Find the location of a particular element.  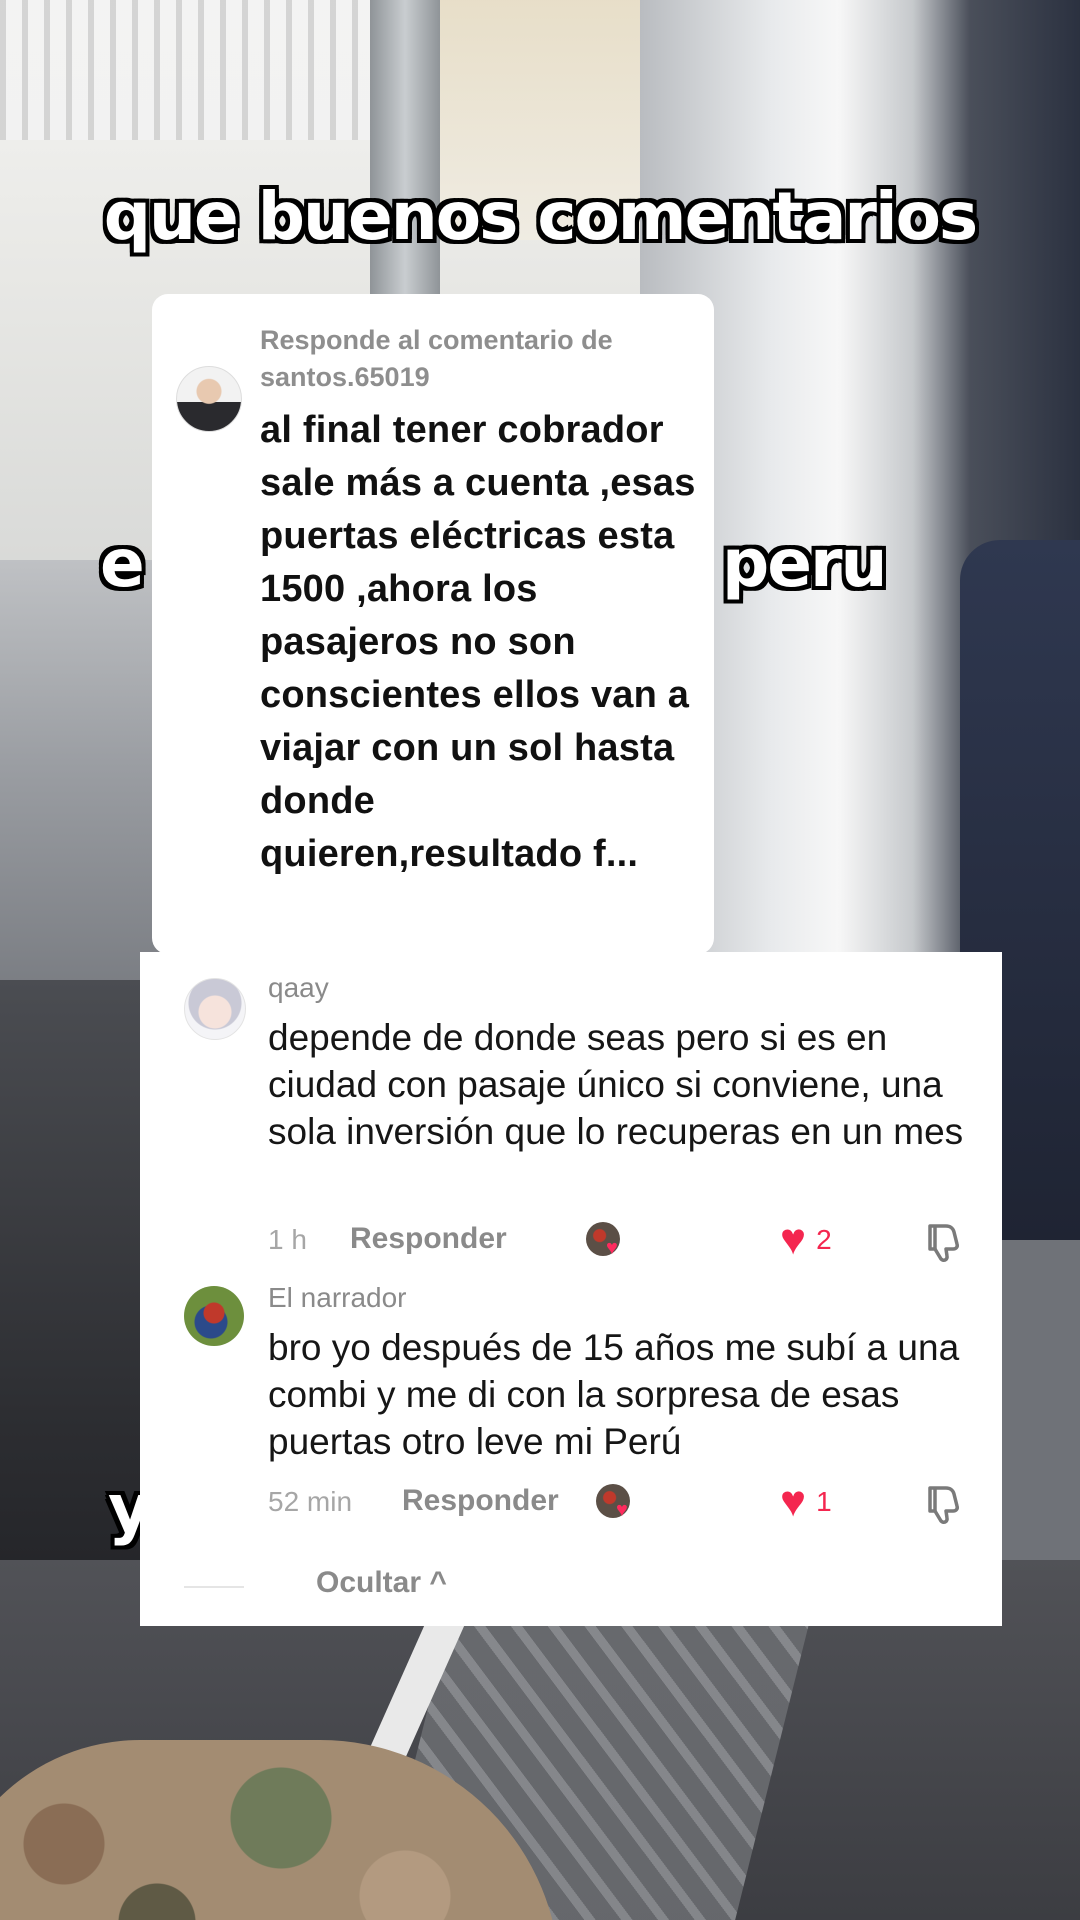

divider is located at coordinates (214, 1587).